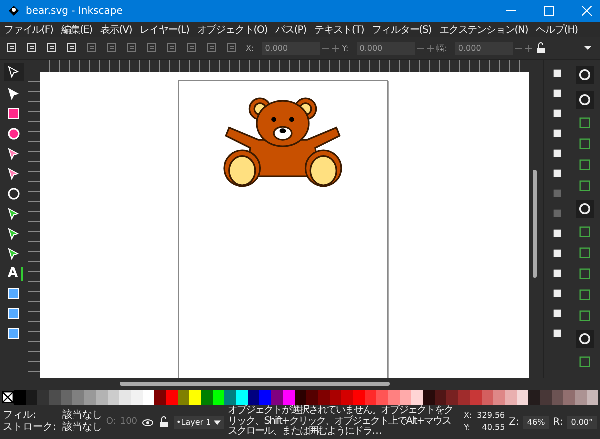 Image resolution: width=600 pixels, height=439 pixels. What do you see at coordinates (218, 422) in the screenshot?
I see `caret-icon` at bounding box center [218, 422].